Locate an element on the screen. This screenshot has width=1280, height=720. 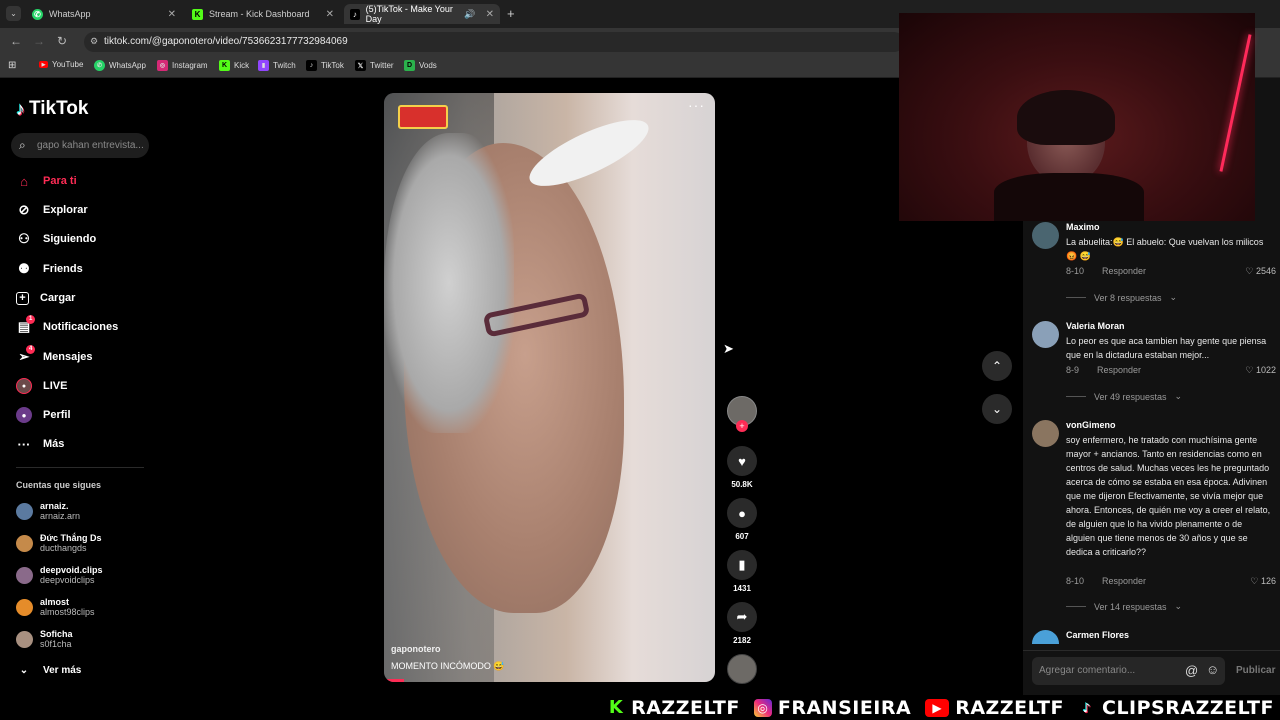
new-tab-icon: + is located at coordinates (511, 13).